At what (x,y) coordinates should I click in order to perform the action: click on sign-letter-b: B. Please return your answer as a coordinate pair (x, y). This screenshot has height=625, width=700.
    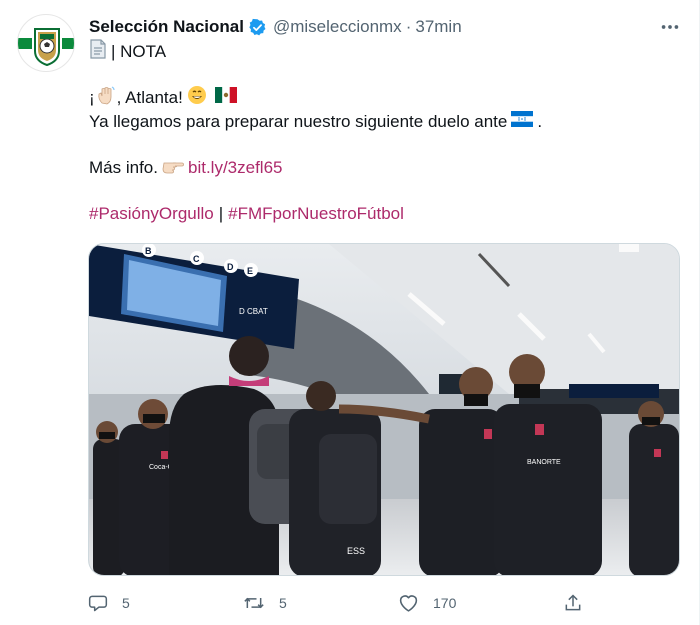
    Looking at the image, I should click on (148, 251).